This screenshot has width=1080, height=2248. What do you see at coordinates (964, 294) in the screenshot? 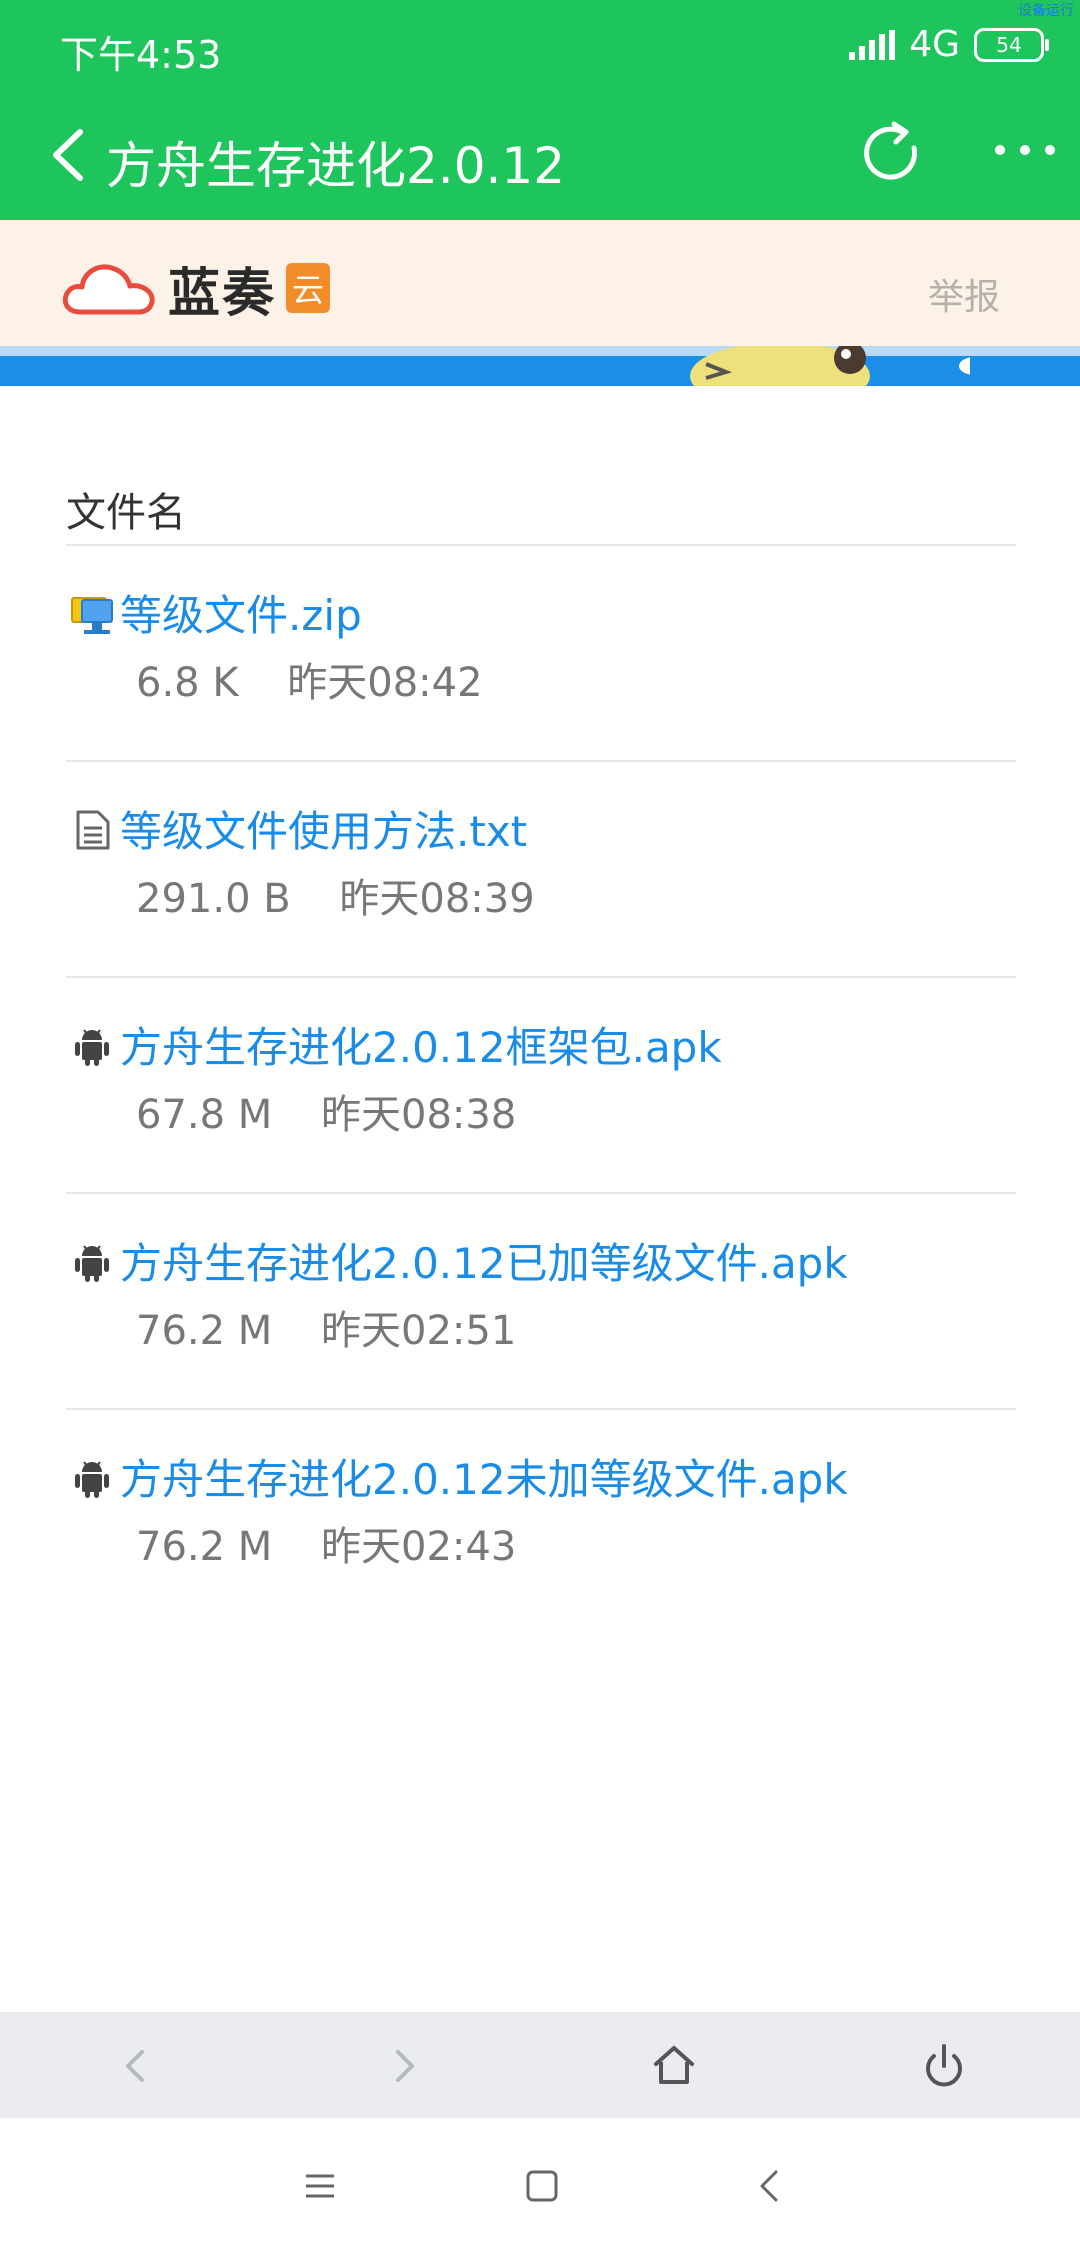
I see `report-link: 举报` at bounding box center [964, 294].